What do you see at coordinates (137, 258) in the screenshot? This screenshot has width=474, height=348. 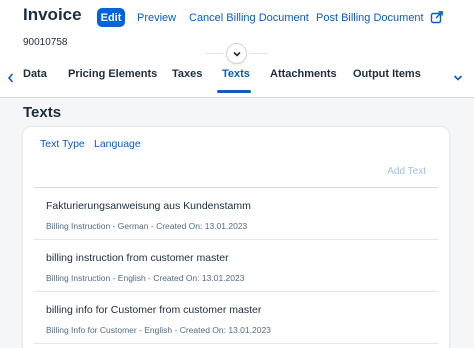 I see `row-title: billing instruction from customer master` at bounding box center [137, 258].